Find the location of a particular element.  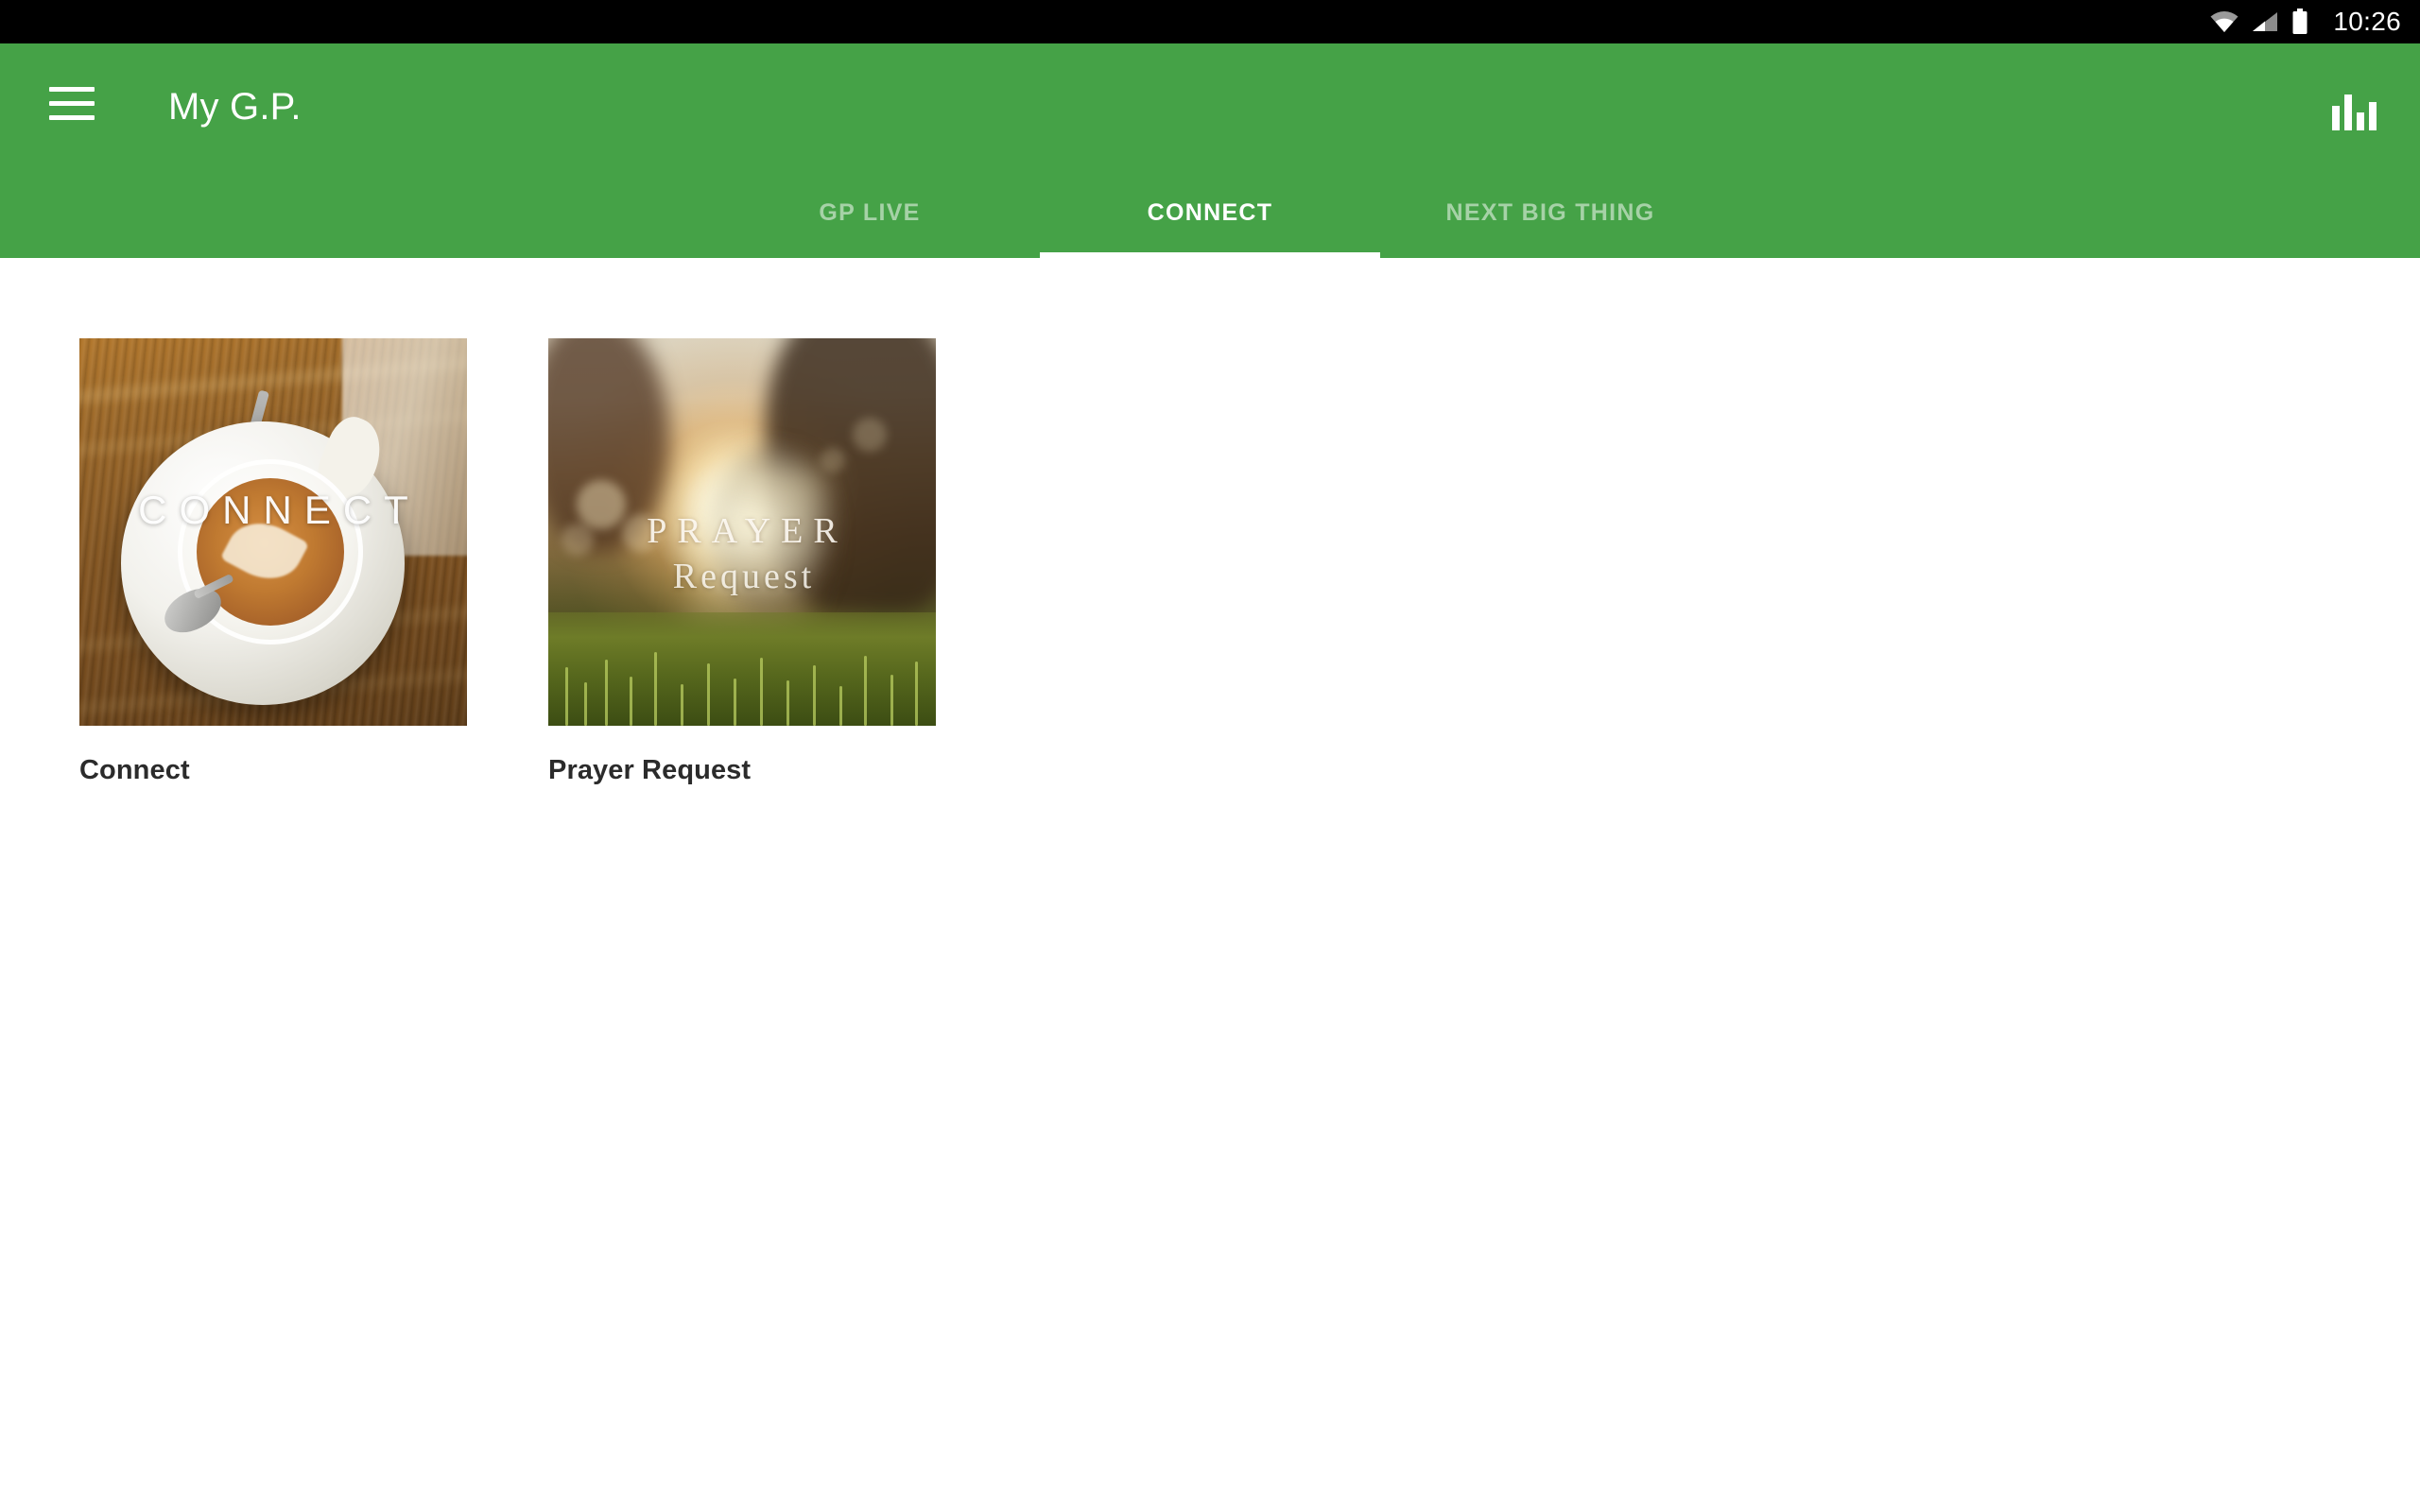

coffee-cup-artwork is located at coordinates (273, 532).